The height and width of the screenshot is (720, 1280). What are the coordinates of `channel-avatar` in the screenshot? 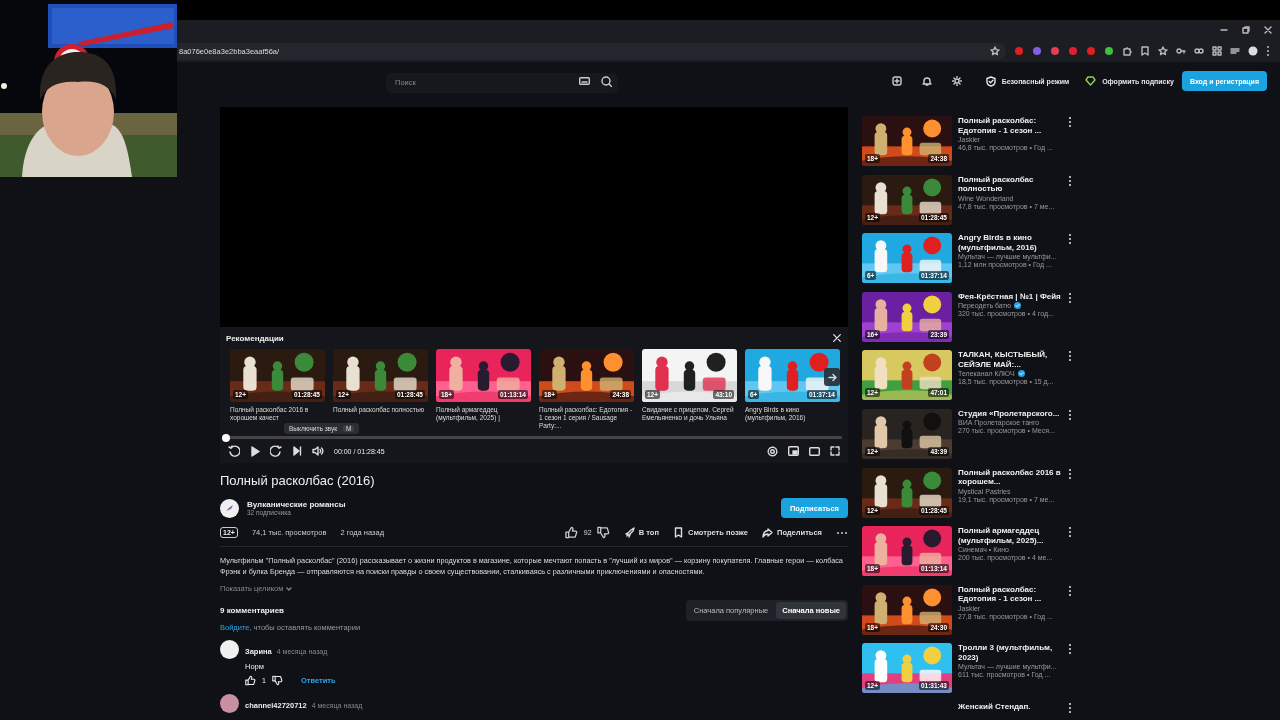 It's located at (229, 508).